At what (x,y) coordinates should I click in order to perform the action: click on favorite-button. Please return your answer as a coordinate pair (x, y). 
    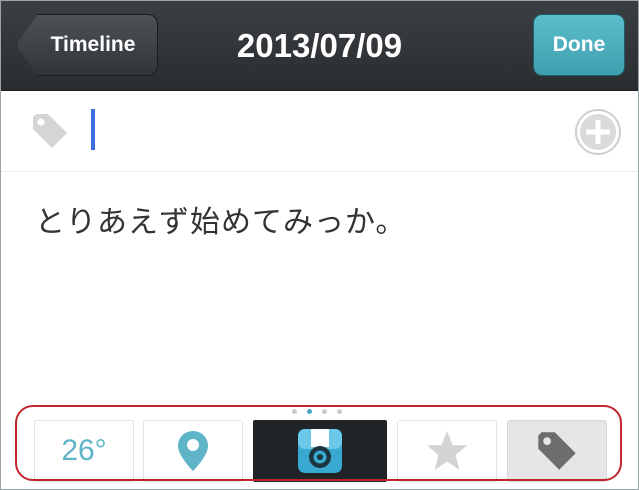
    Looking at the image, I should click on (447, 451).